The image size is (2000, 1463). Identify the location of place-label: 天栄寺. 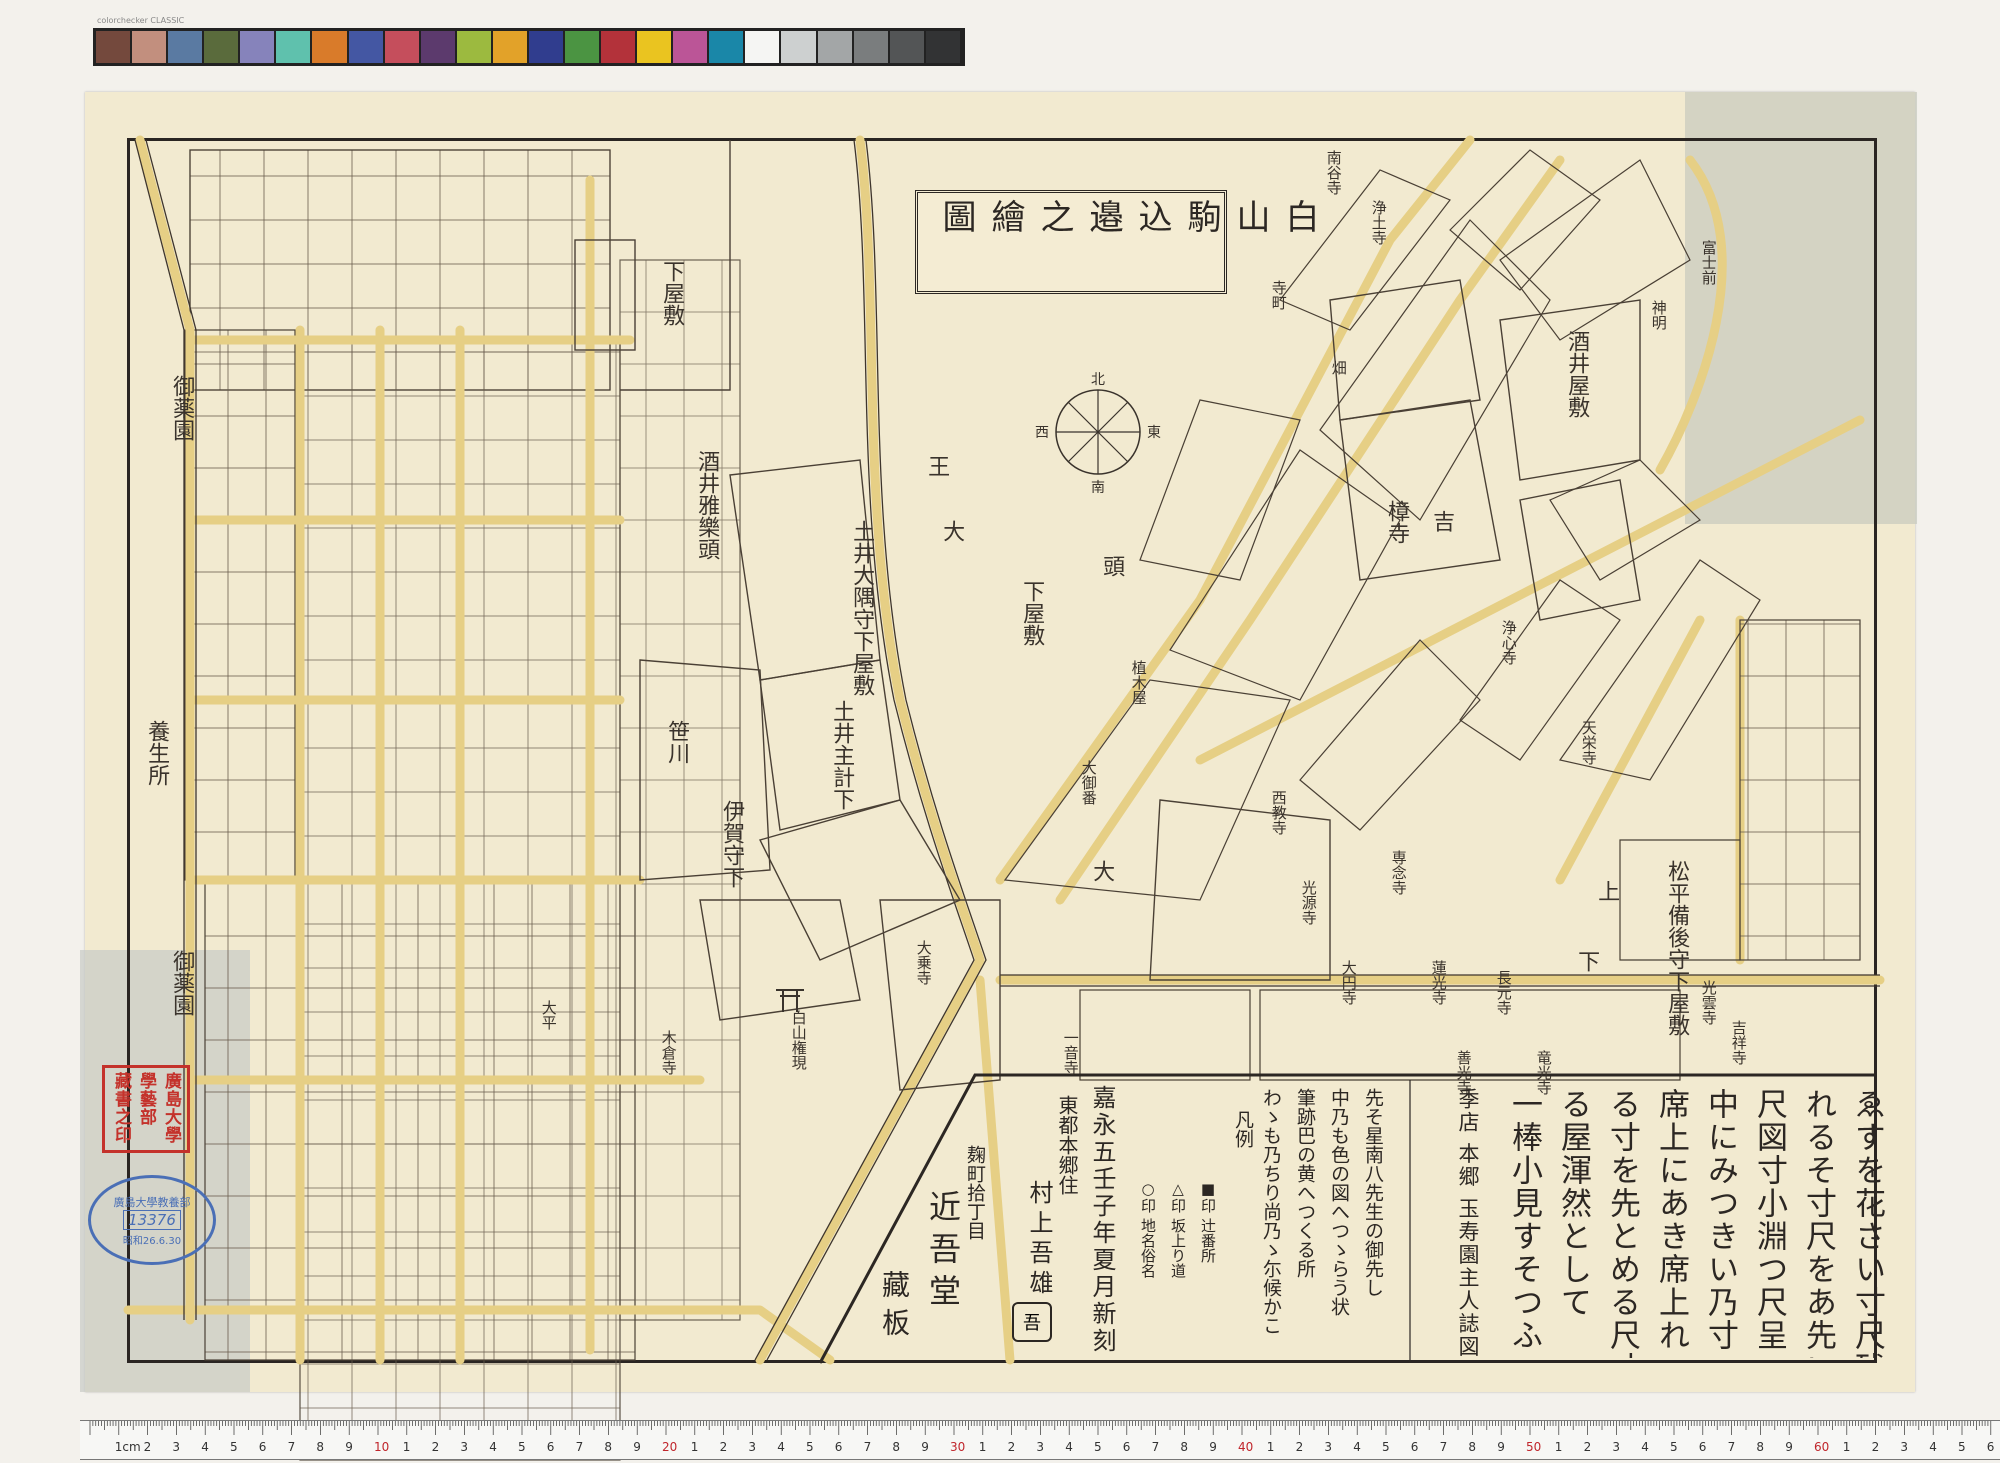
(1588, 742).